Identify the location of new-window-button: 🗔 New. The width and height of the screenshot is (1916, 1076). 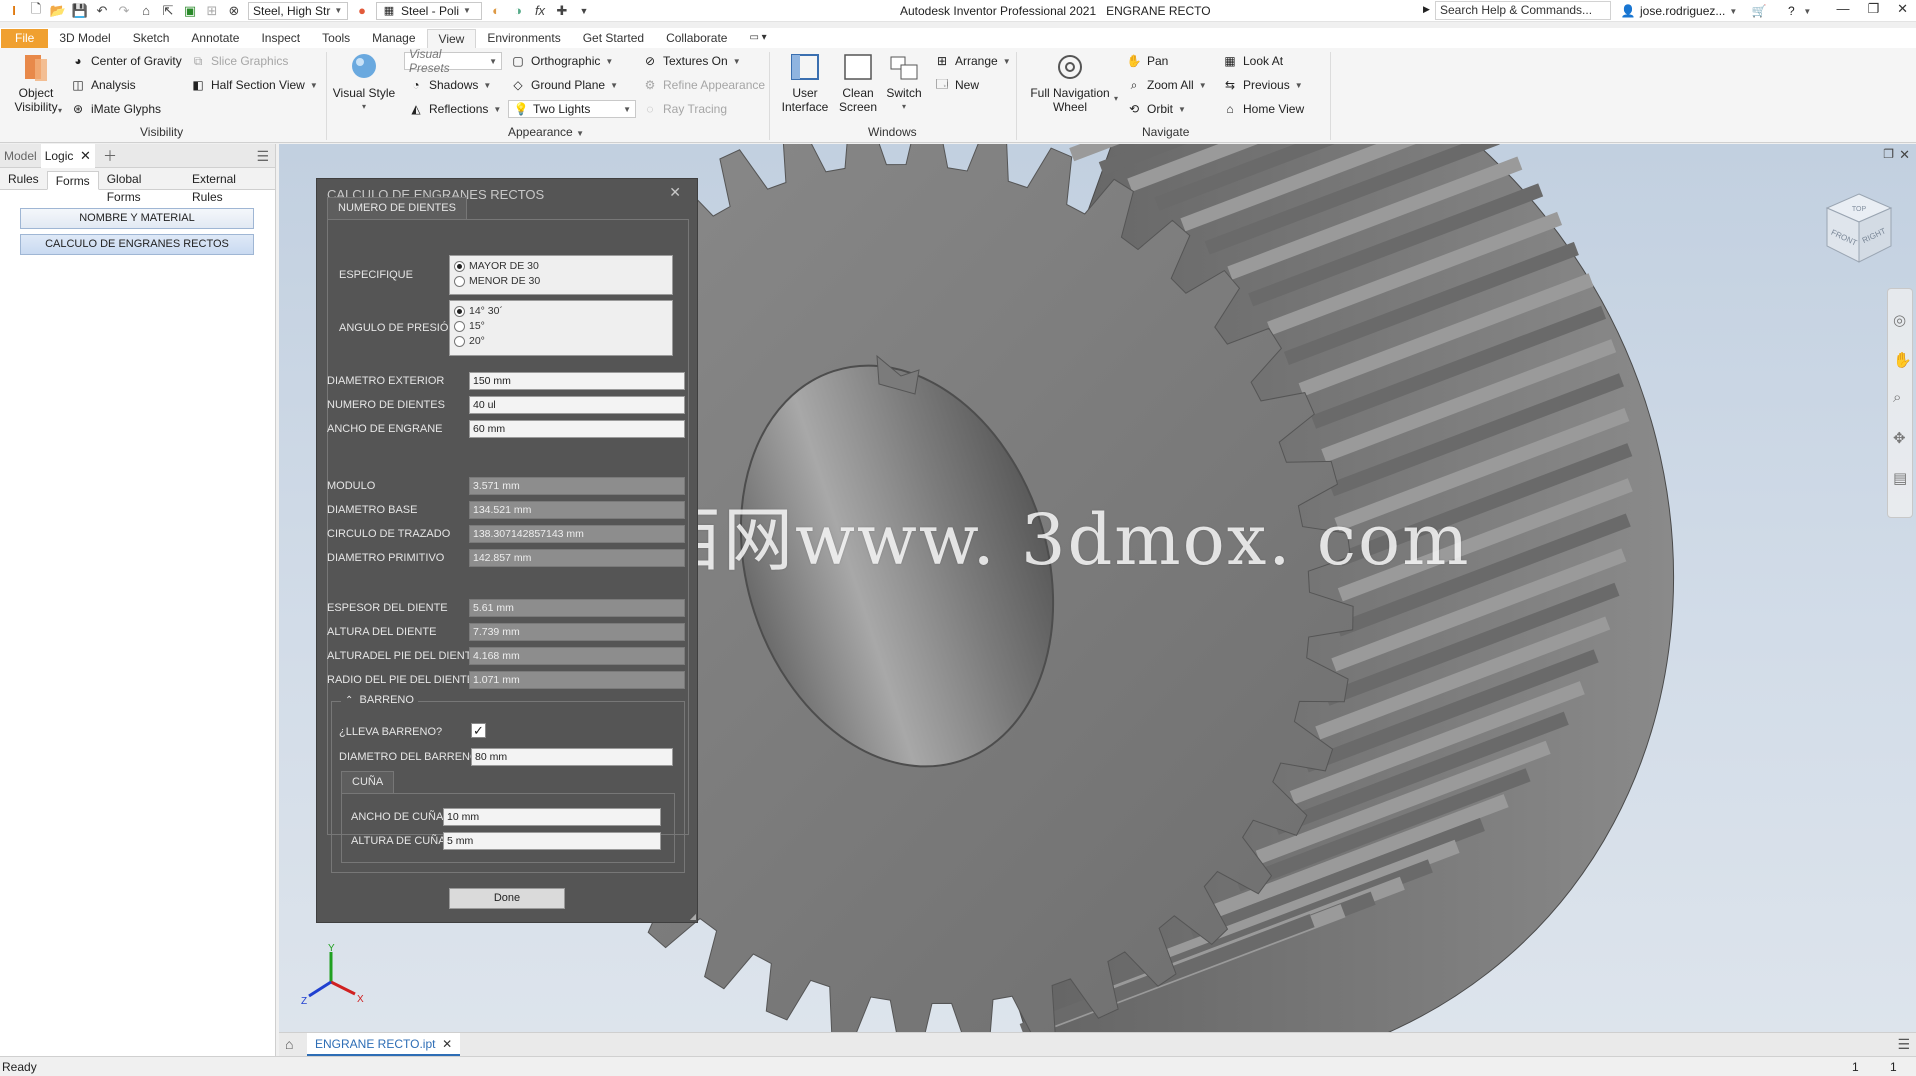
(956, 85).